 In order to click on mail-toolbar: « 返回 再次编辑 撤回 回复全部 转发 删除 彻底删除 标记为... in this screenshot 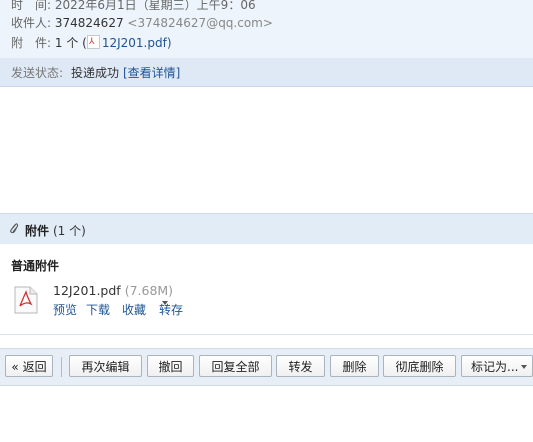, I will do `click(266, 367)`.